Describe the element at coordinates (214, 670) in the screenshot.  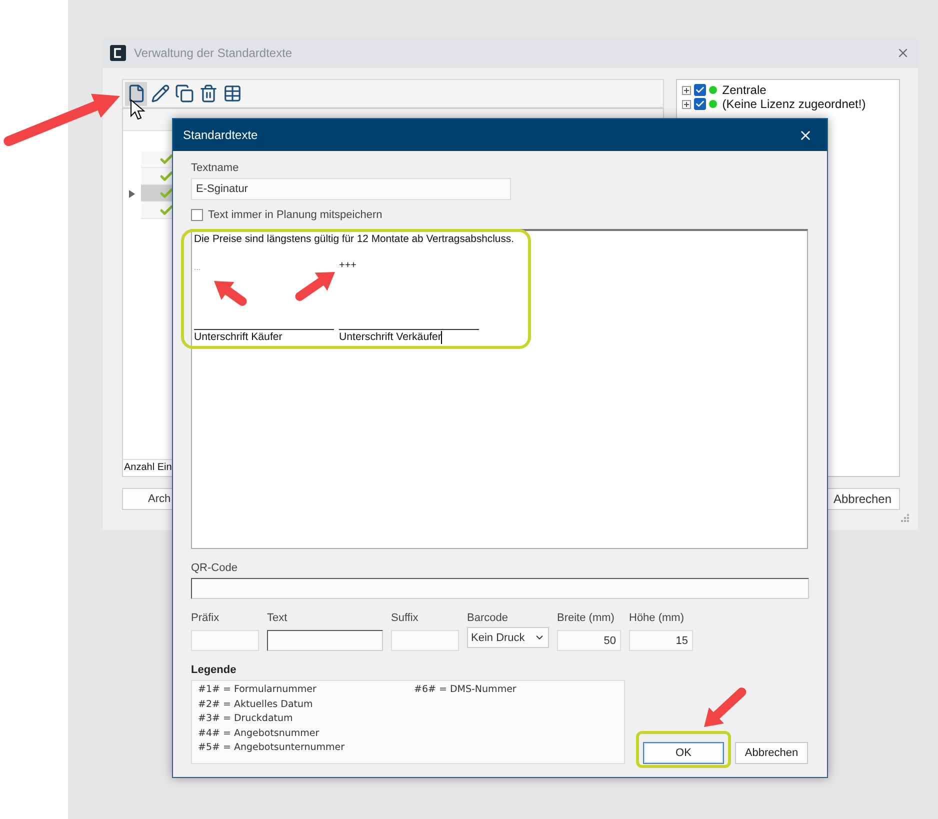
I see `legend-title: Legende` at that location.